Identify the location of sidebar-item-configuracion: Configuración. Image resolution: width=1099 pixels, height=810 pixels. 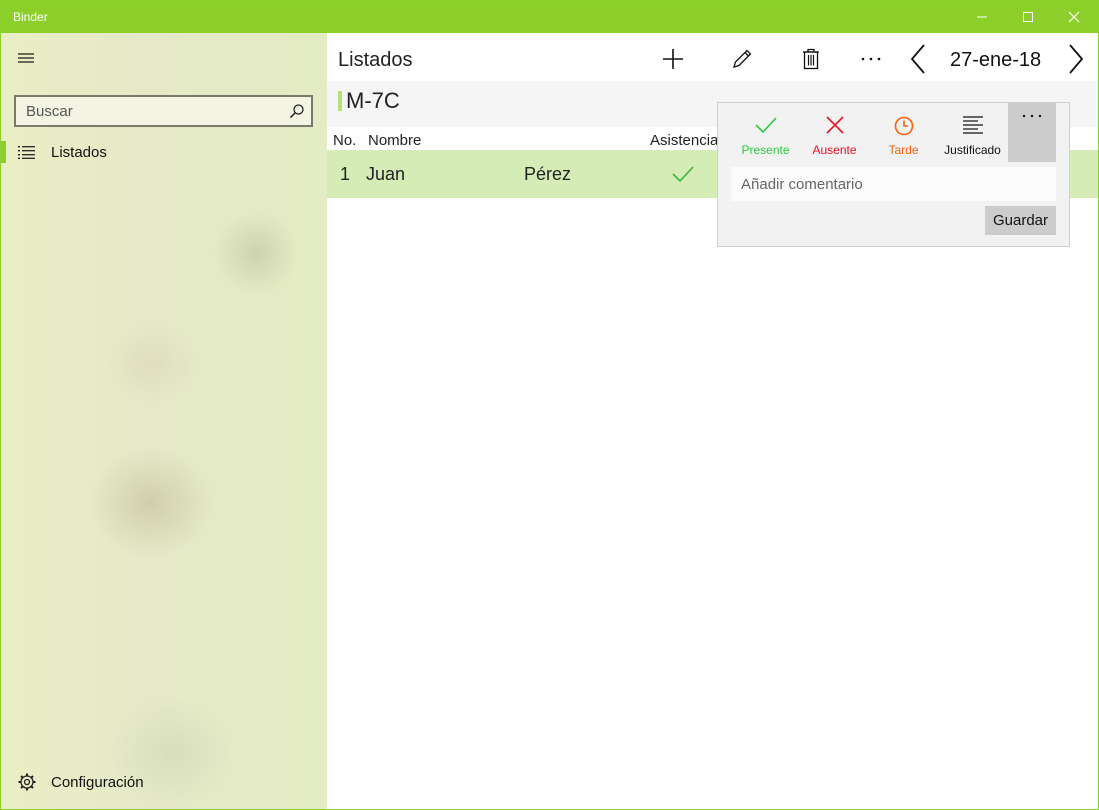
(164, 782).